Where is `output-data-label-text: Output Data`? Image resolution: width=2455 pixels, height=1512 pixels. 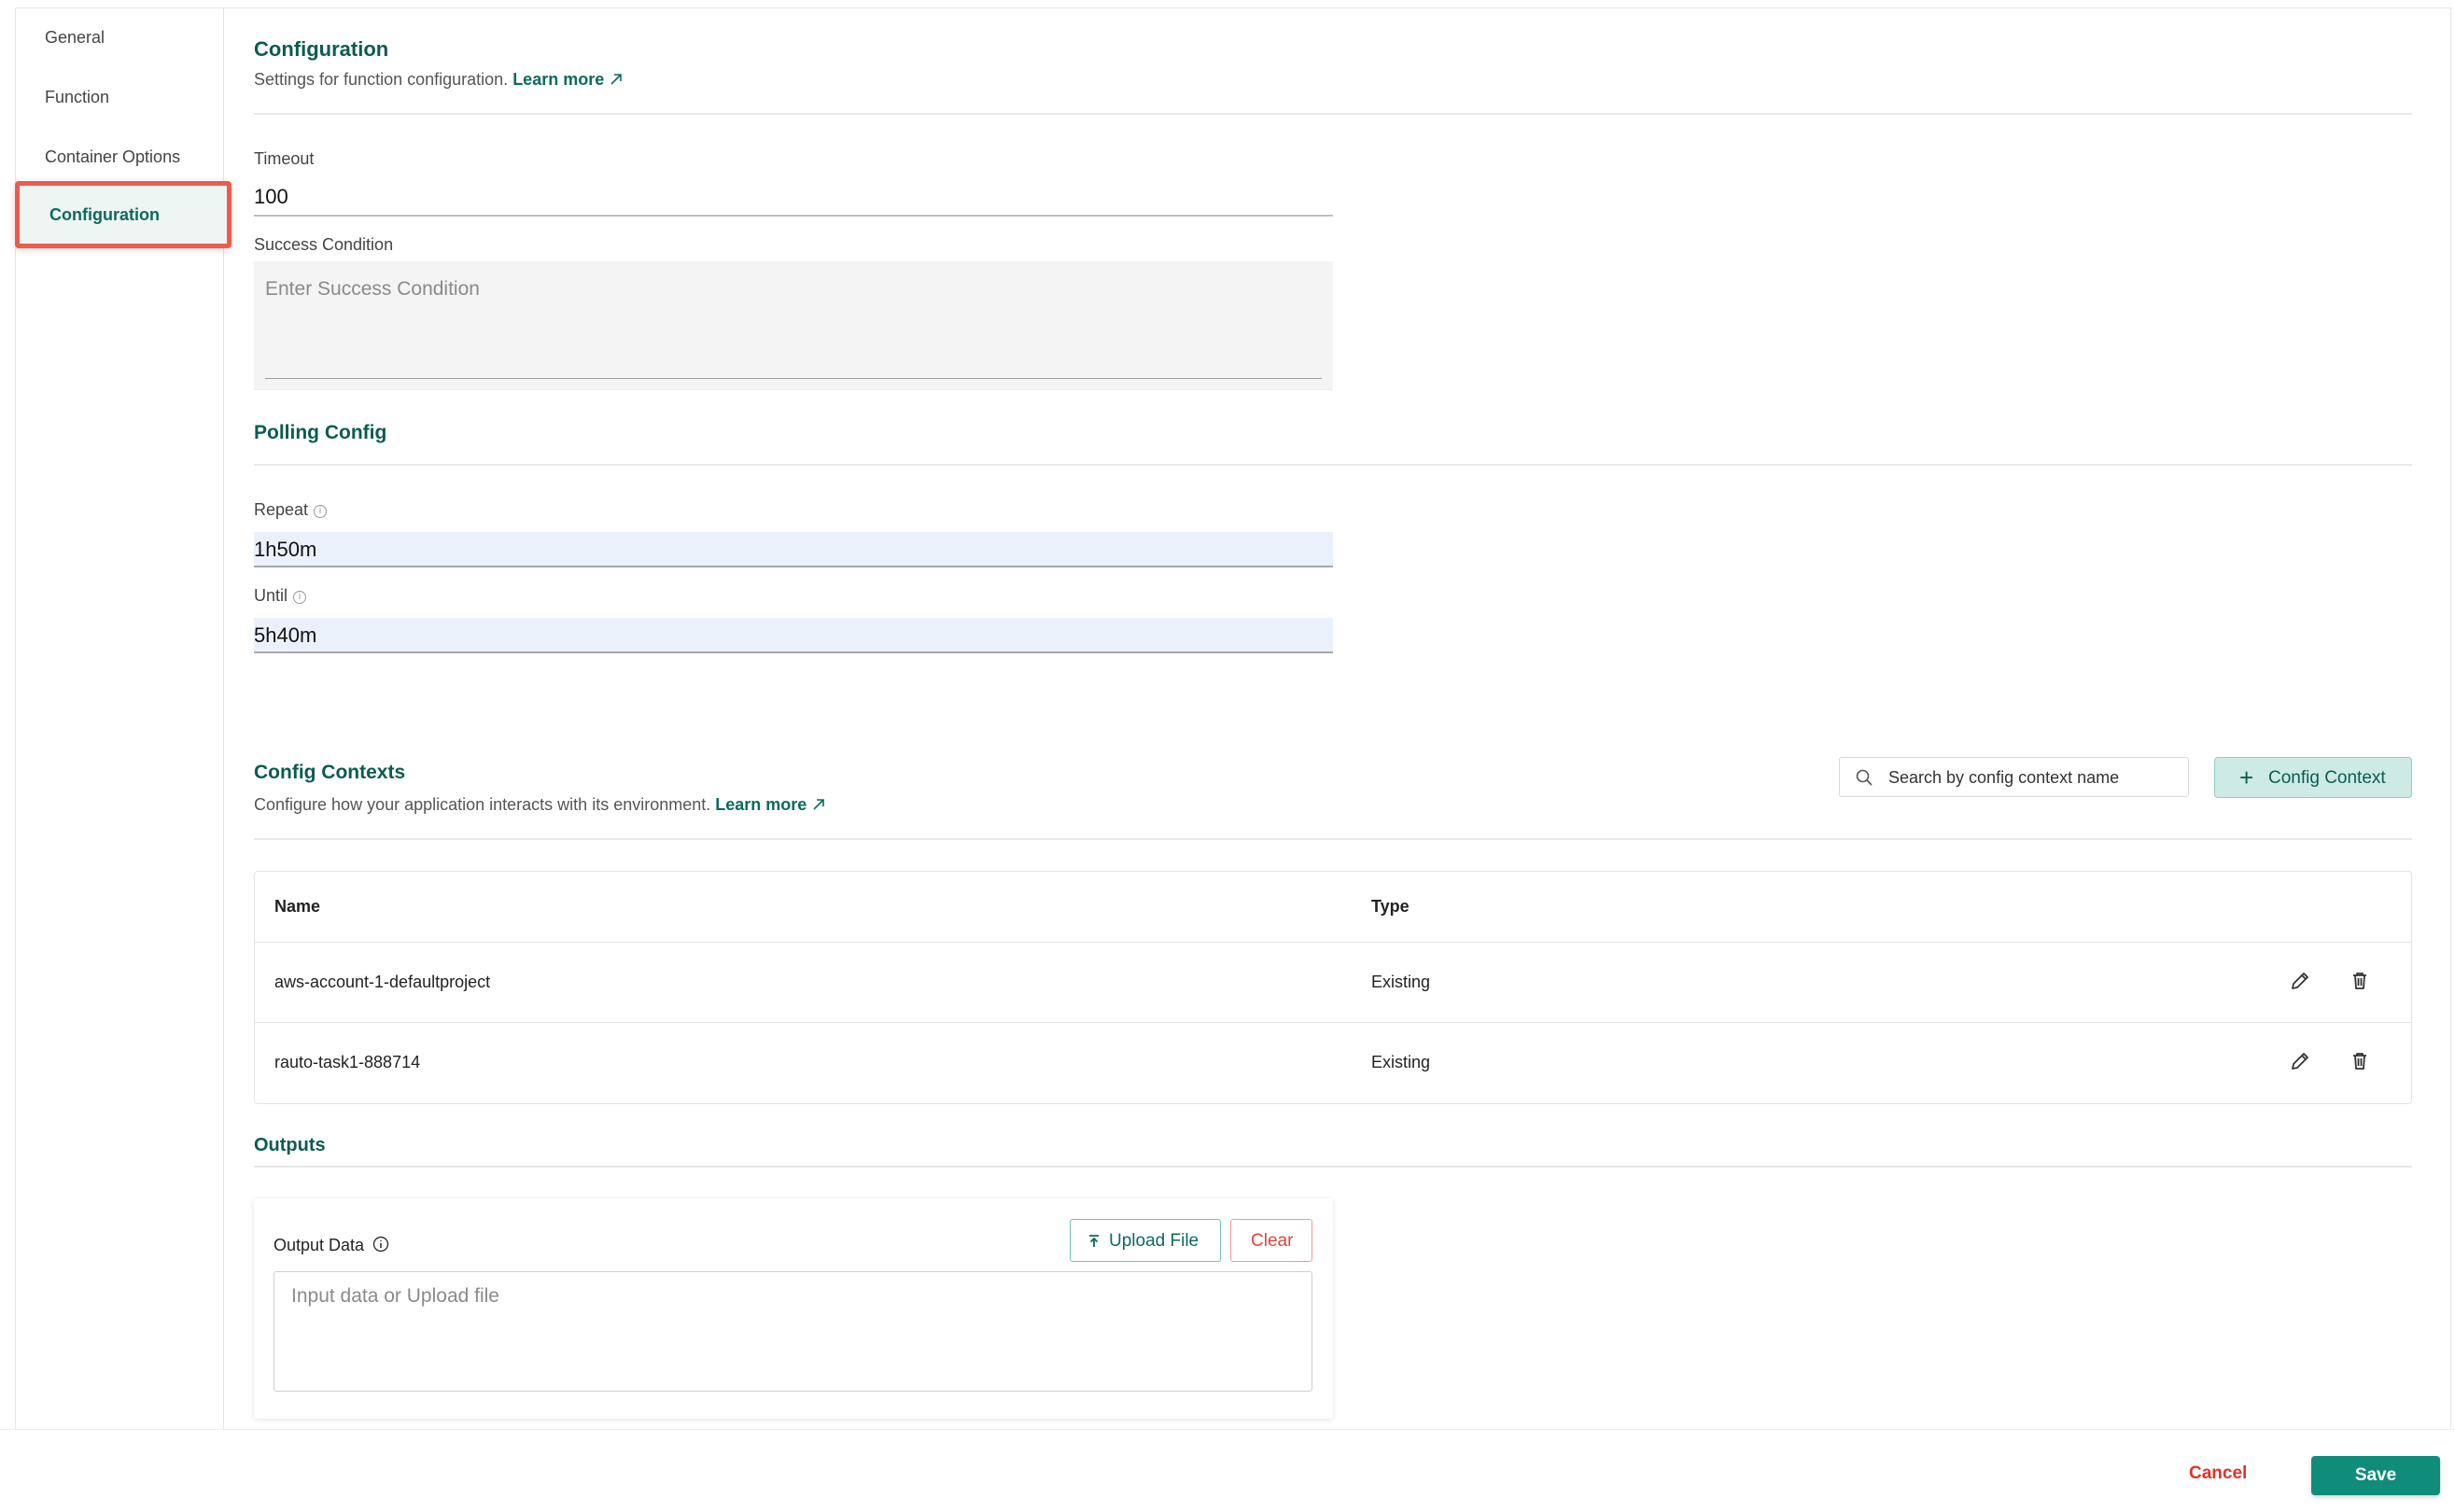
output-data-label-text: Output Data is located at coordinates (319, 1245).